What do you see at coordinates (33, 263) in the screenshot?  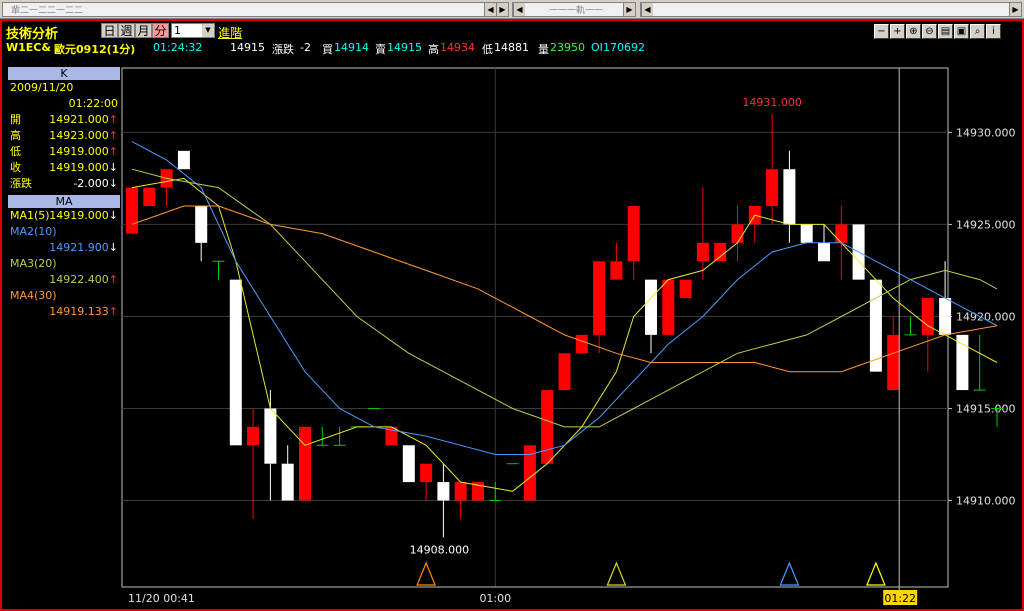 I see `ma3-label: MA3(20)` at bounding box center [33, 263].